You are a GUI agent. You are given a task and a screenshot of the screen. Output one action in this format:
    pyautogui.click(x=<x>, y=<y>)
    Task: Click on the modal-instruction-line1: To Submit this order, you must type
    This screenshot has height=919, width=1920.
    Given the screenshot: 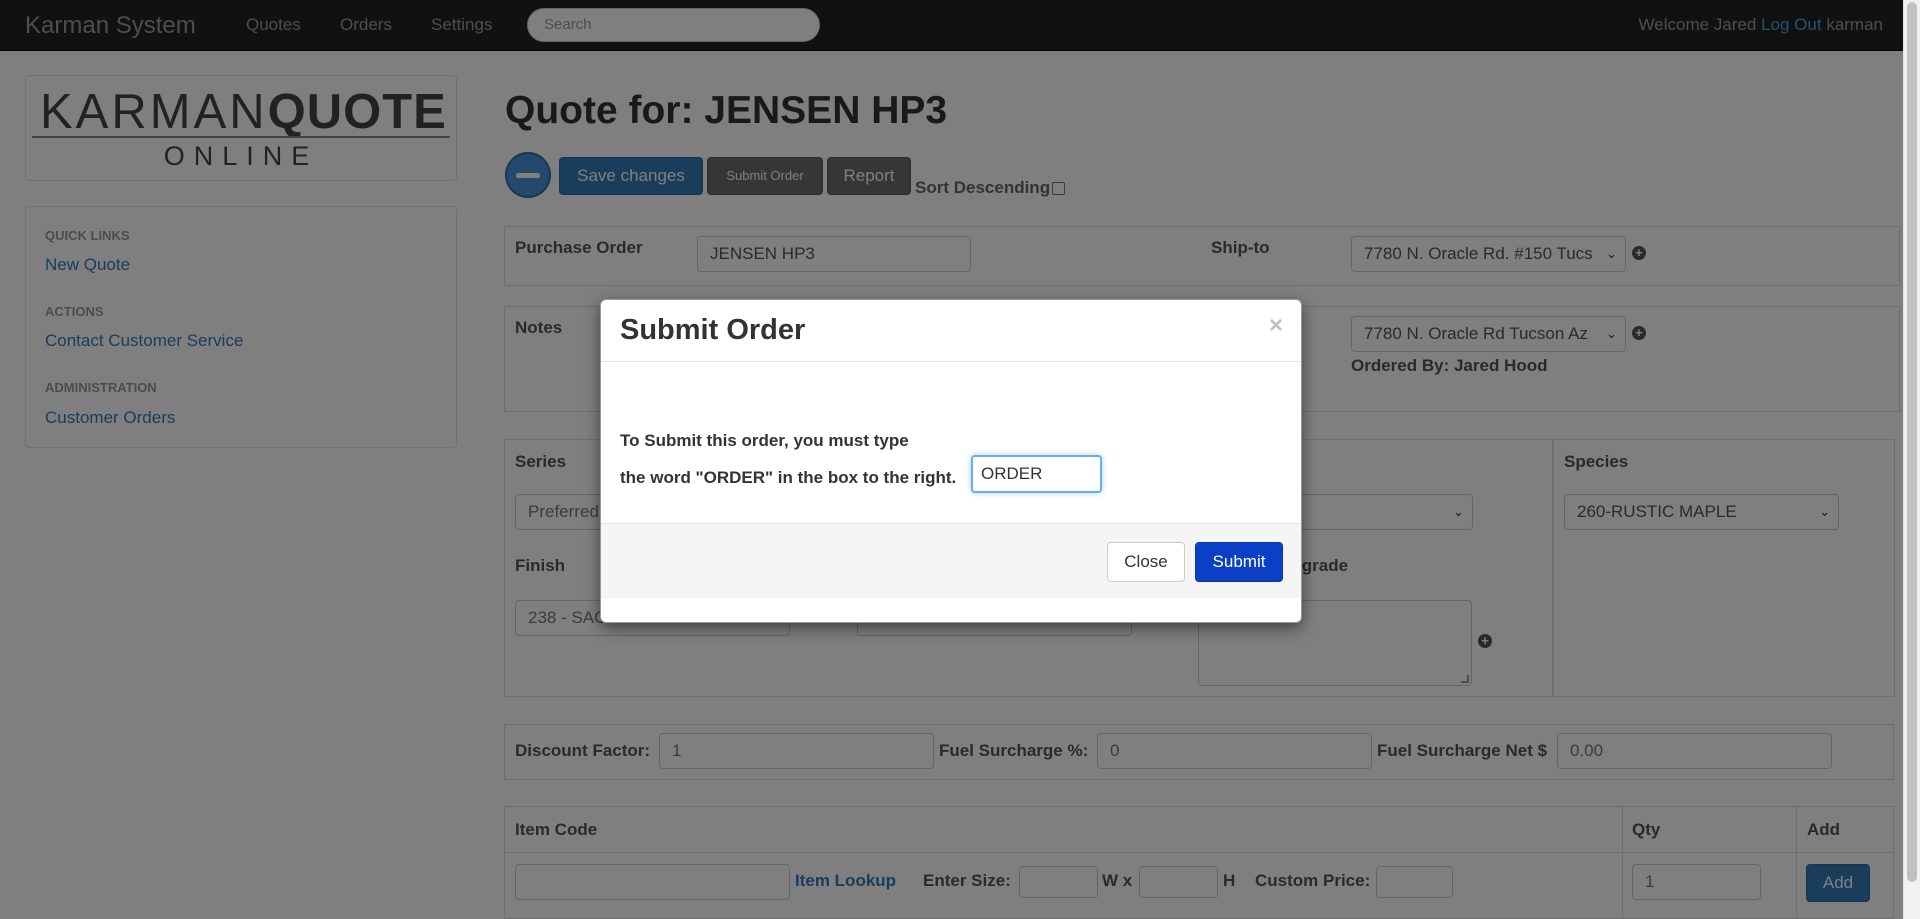 What is the action you would take?
    pyautogui.click(x=764, y=440)
    